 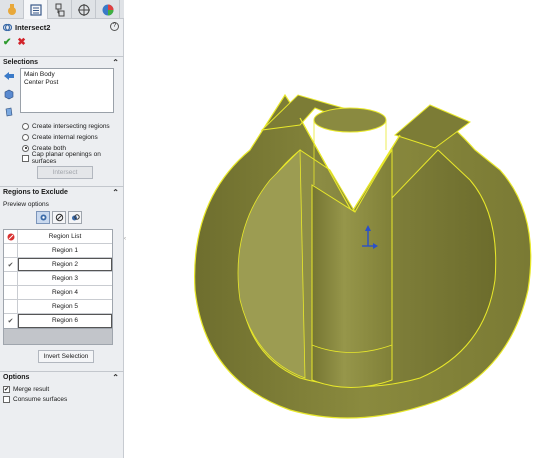 I want to click on merge-result-checkbox: ✔, so click(x=6, y=389).